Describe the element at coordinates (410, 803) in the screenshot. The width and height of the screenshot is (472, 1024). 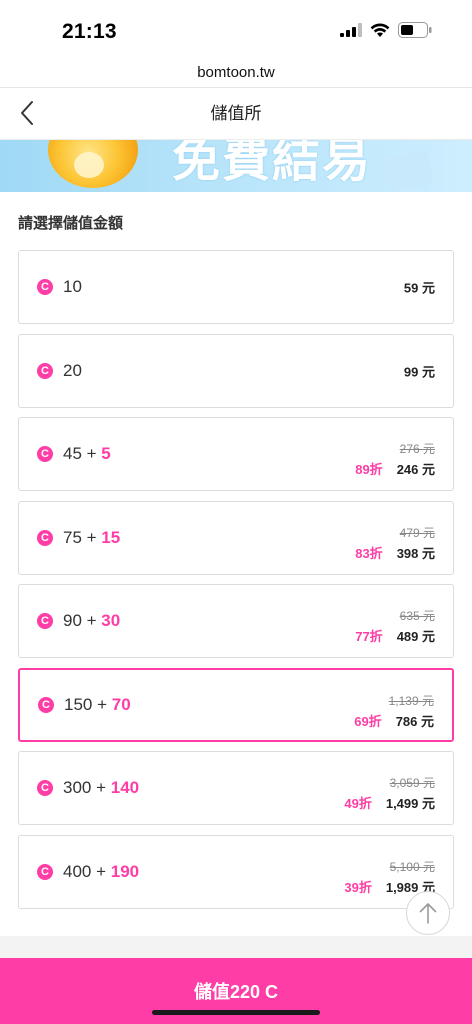
I see `final-price: 1,499 元` at that location.